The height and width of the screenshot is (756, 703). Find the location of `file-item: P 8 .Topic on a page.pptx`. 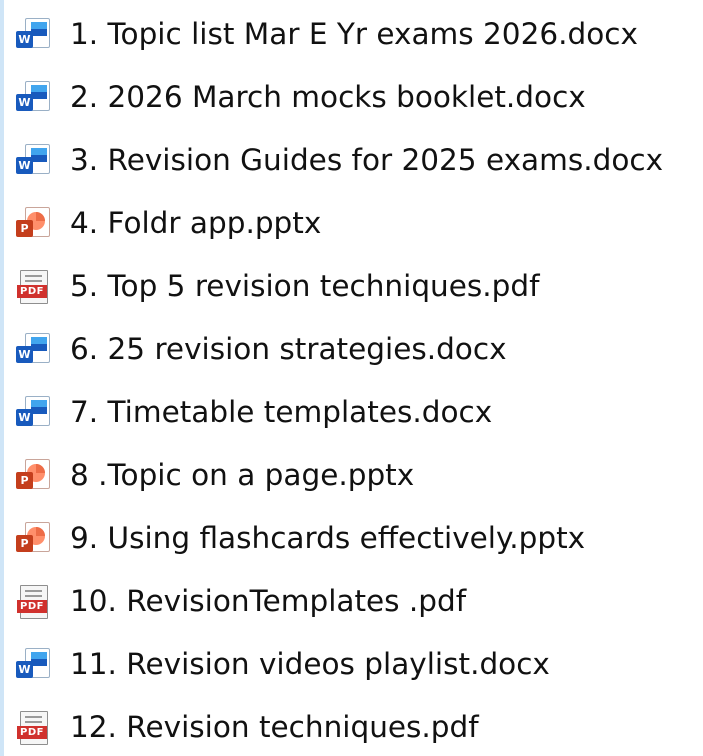

file-item: P 8 .Topic on a page.pptx is located at coordinates (355, 475).